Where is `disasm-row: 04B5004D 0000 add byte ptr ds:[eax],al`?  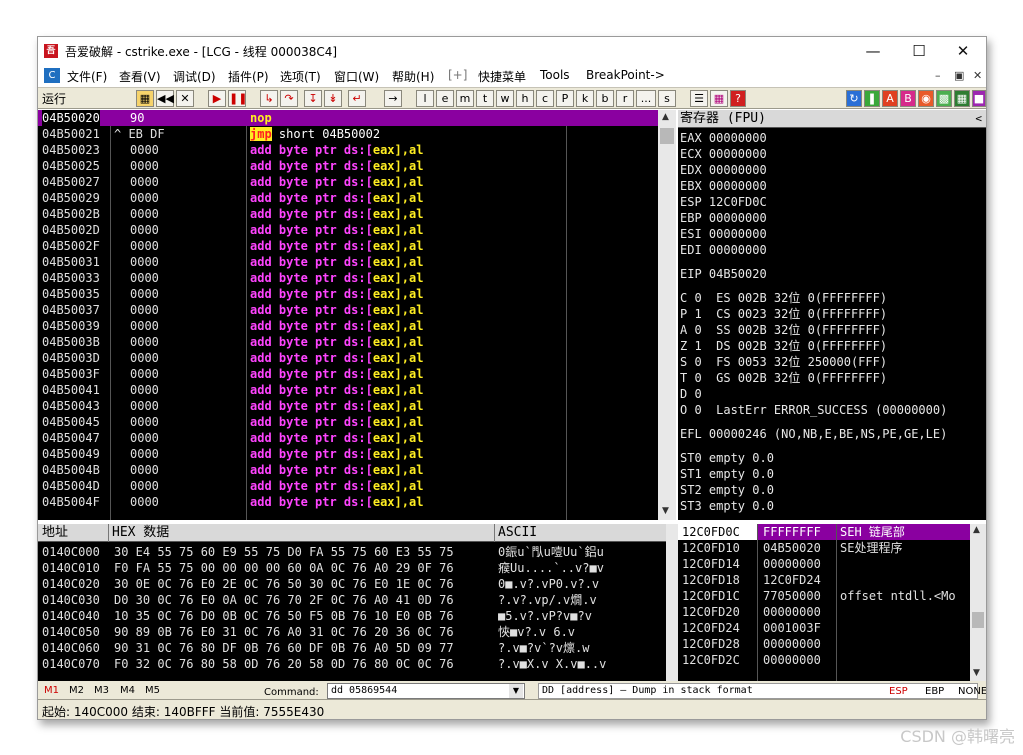
disasm-row: 04B5004D 0000 add byte ptr ds:[eax],al is located at coordinates (348, 486).